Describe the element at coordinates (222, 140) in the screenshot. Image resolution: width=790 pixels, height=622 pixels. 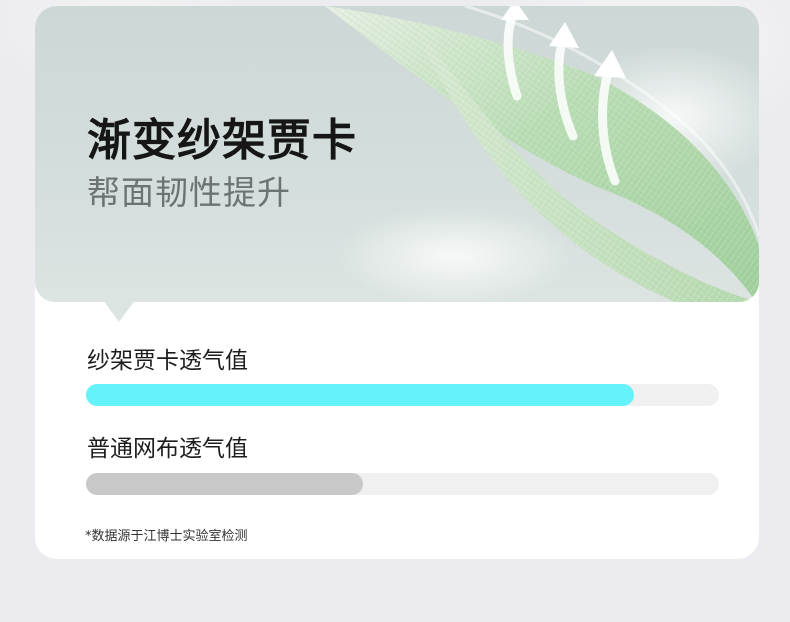
I see `hero-title: 渐变纱架贾卡` at that location.